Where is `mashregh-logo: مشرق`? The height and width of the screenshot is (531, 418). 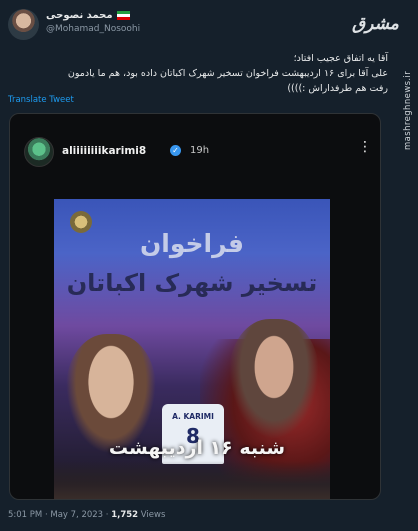 mashregh-logo: مشرق is located at coordinates (375, 24).